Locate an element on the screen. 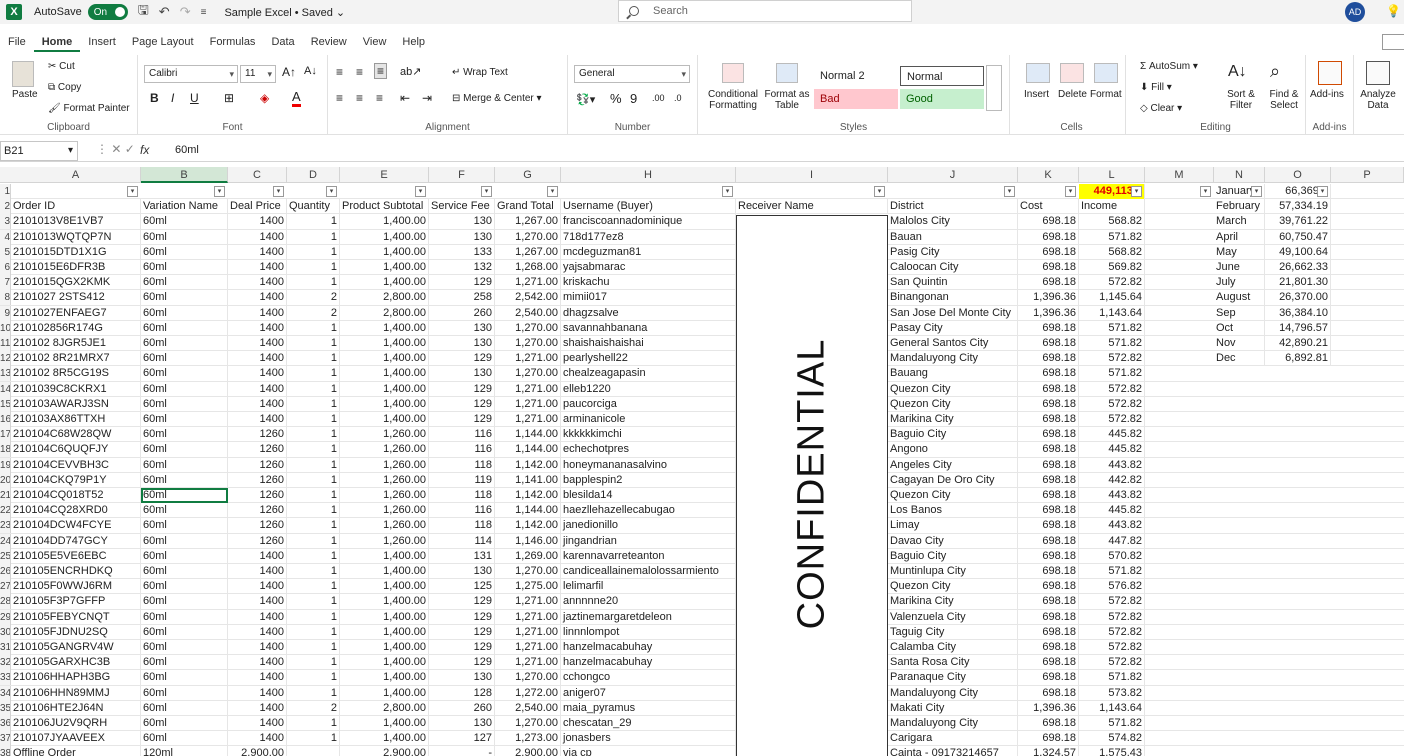 This screenshot has width=1404, height=756. cell: 1,270.00 is located at coordinates (528, 343).